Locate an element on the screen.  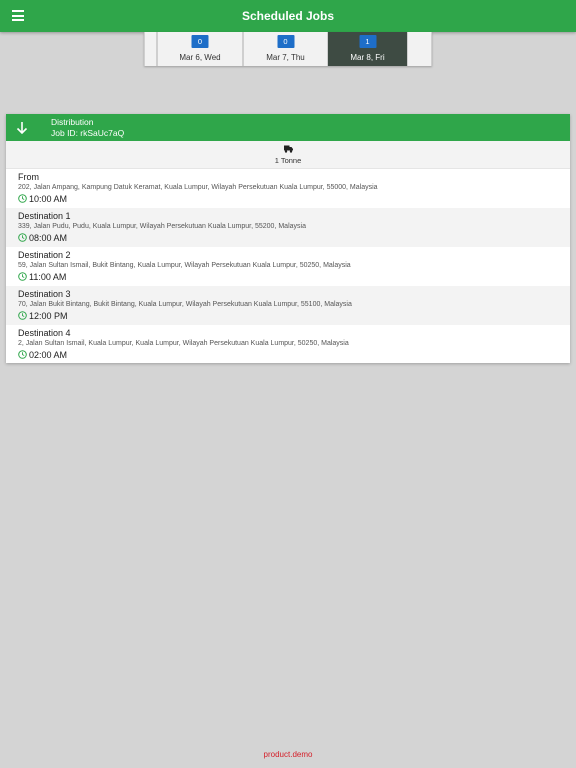
job-type: Distribution is located at coordinates (72, 122).